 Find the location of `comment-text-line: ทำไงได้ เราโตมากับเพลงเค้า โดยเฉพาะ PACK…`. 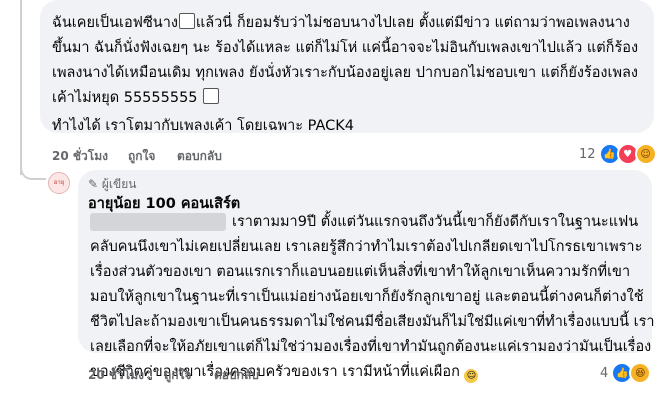

comment-text-line: ทำไงได้ เราโตมากับเพลงเค้า โดยเฉพาะ PACK… is located at coordinates (203, 126).